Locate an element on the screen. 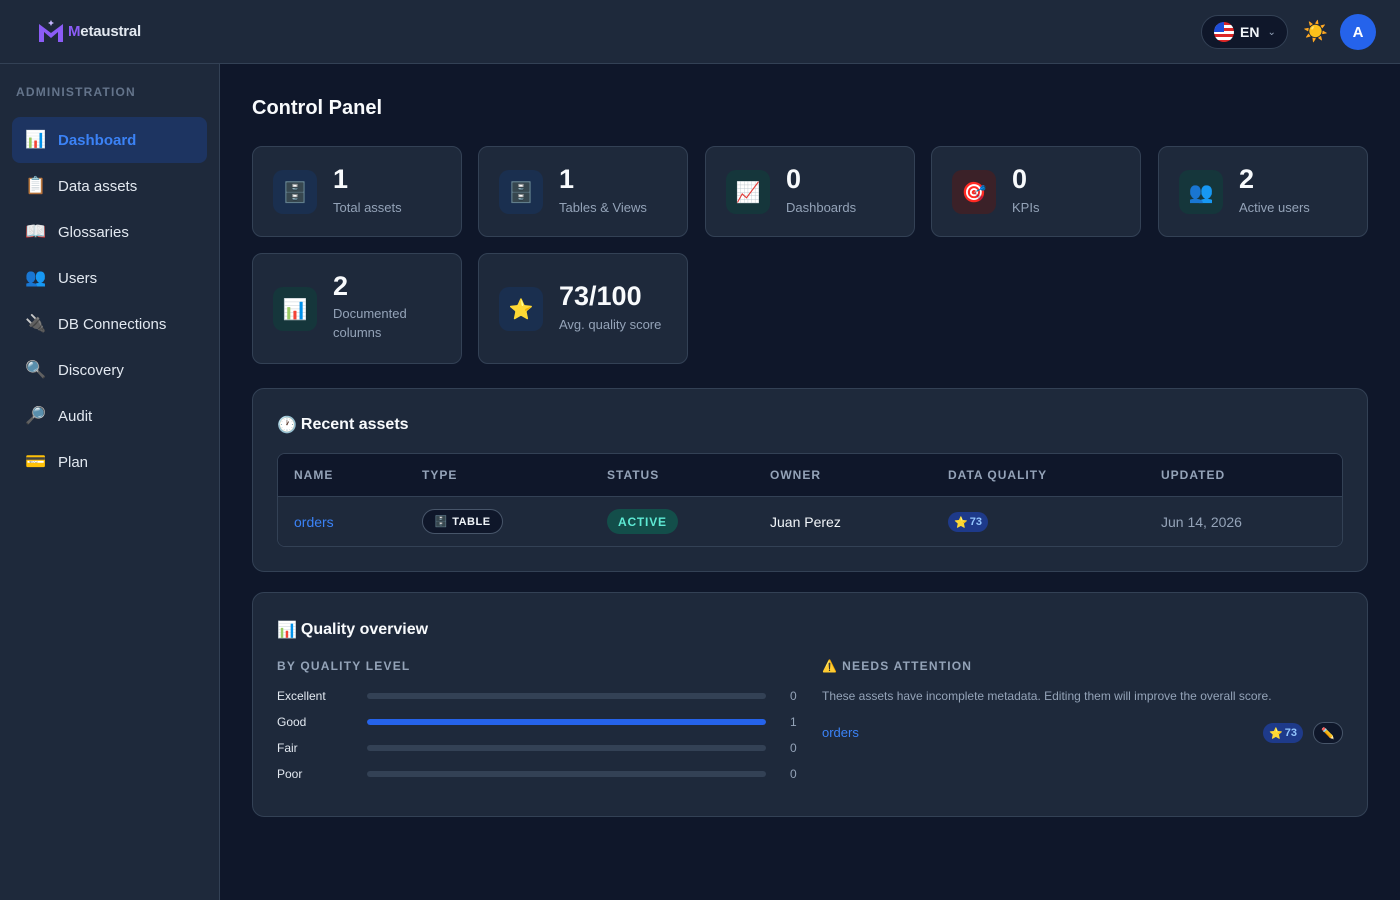  quality-level-row: Excellent 0 is located at coordinates (538, 697).